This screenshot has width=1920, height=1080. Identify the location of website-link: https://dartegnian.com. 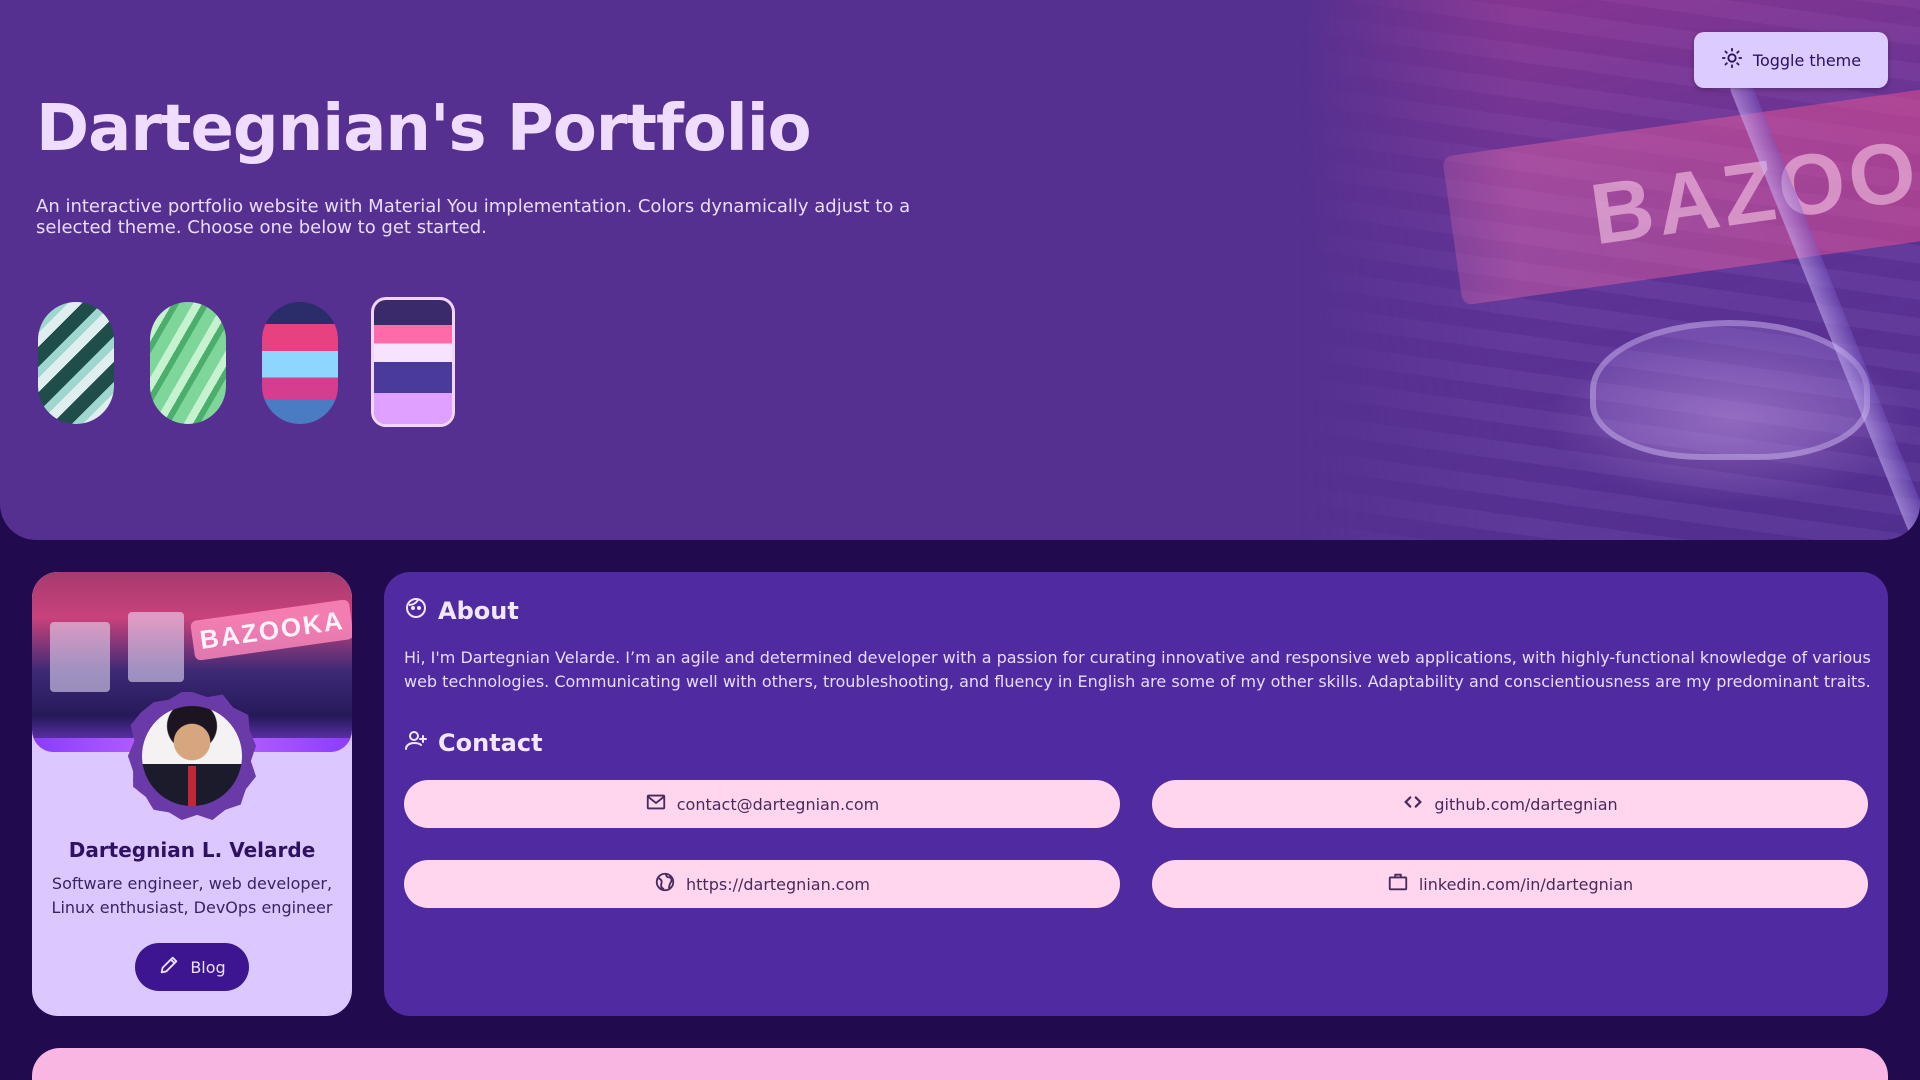
(762, 884).